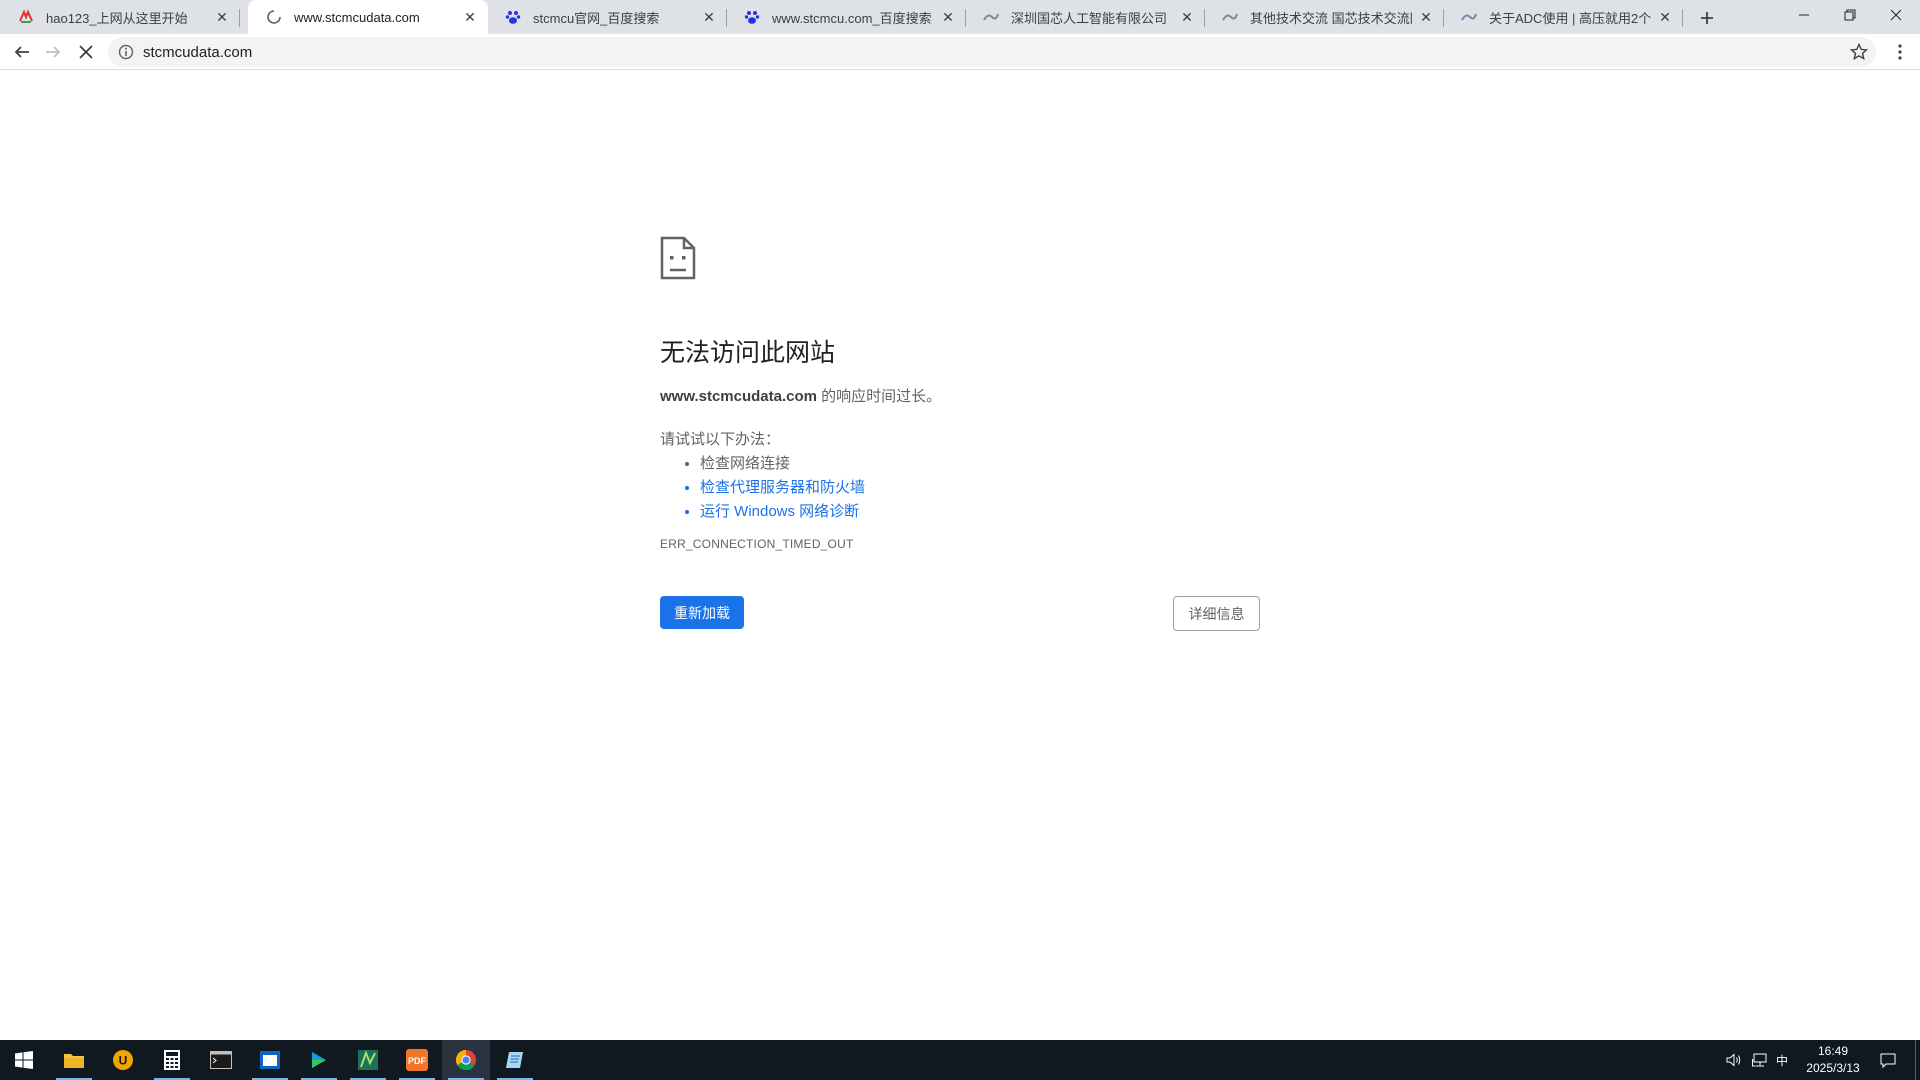 The height and width of the screenshot is (1080, 1920). Describe the element at coordinates (1782, 1060) in the screenshot. I see `ime-indicator: 中` at that location.